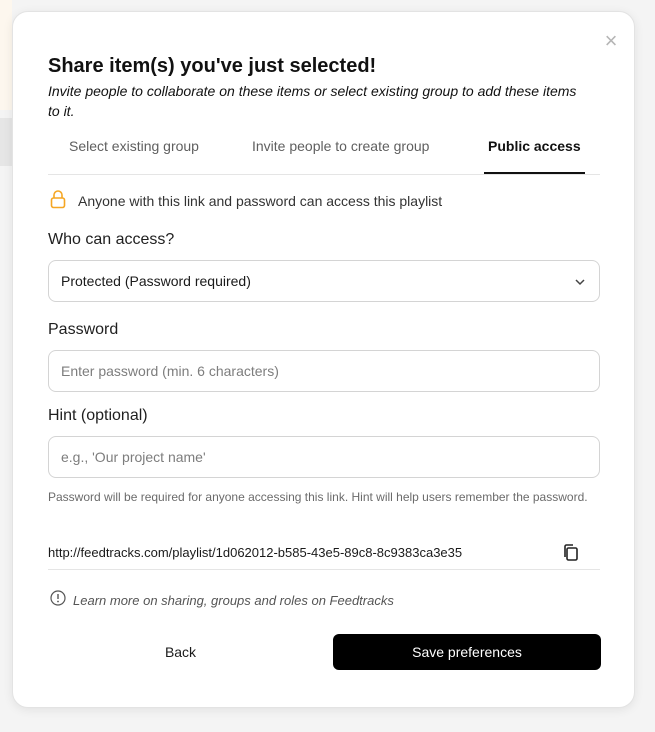  I want to click on chevron-down-icon, so click(580, 284).